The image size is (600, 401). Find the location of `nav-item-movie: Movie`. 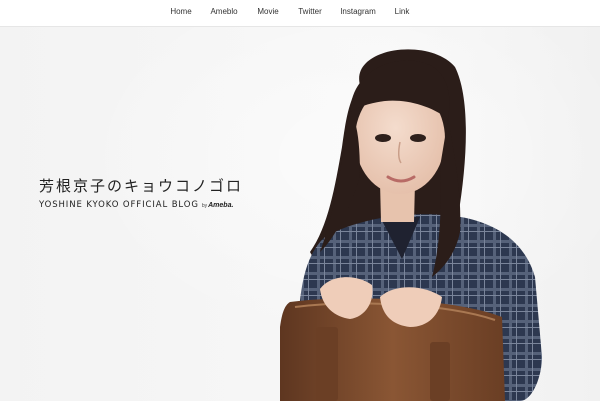

nav-item-movie: Movie is located at coordinates (267, 12).